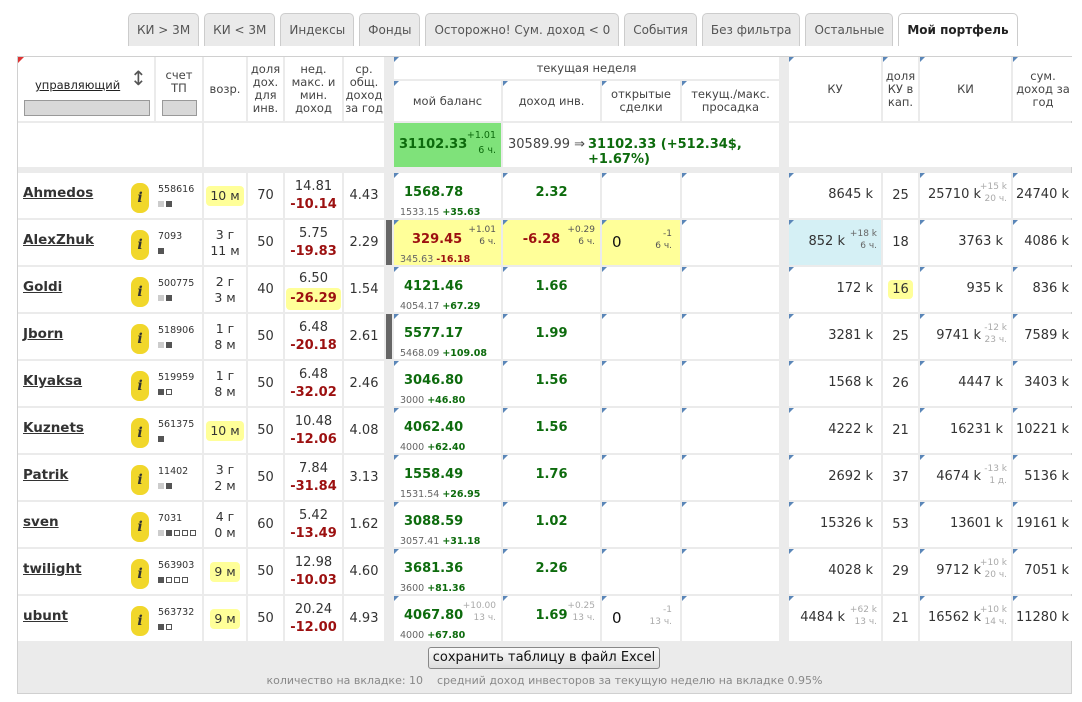 The width and height of the screenshot is (1082, 702). I want to click on change-time: 6 ч., so click(487, 242).